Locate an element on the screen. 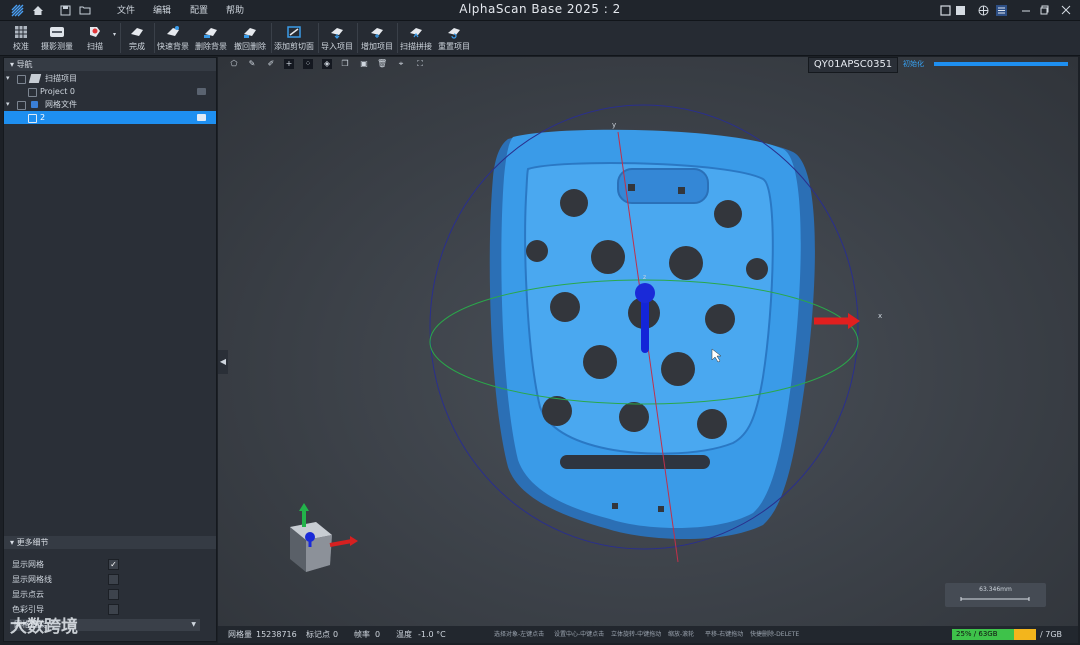 The image size is (1080, 645). delete-background-button: 删除背景 is located at coordinates (211, 38).